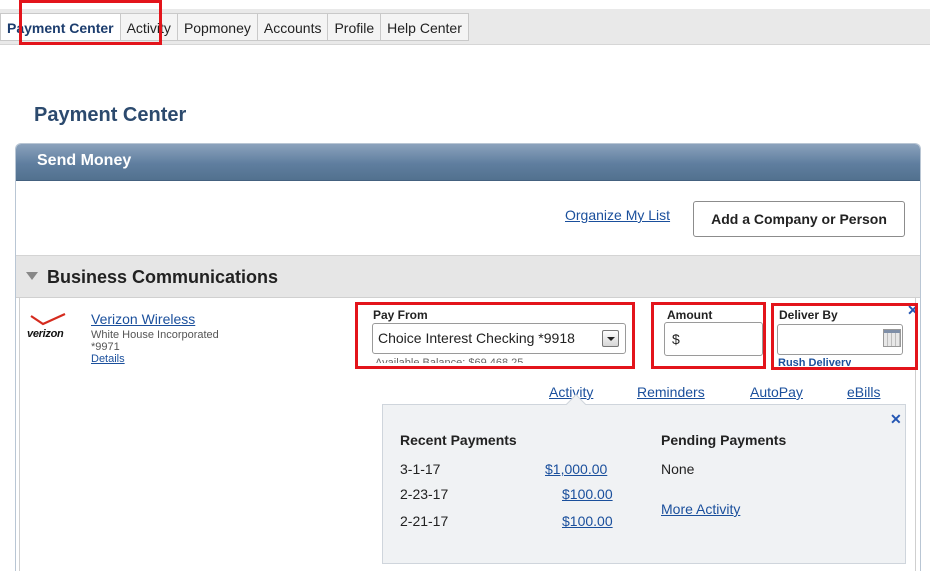  What do you see at coordinates (700, 509) in the screenshot?
I see `more-activity-link: More Activity` at bounding box center [700, 509].